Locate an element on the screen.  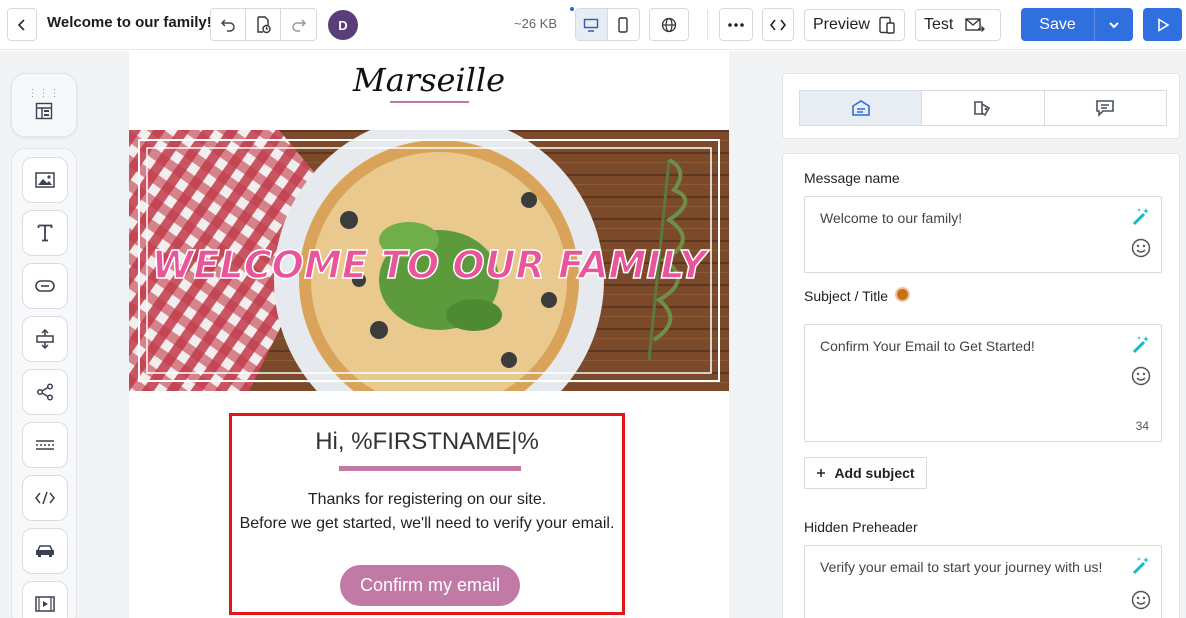
hero-title: WELCOME TO OUR FAMILY is located at coordinates (431, 265).